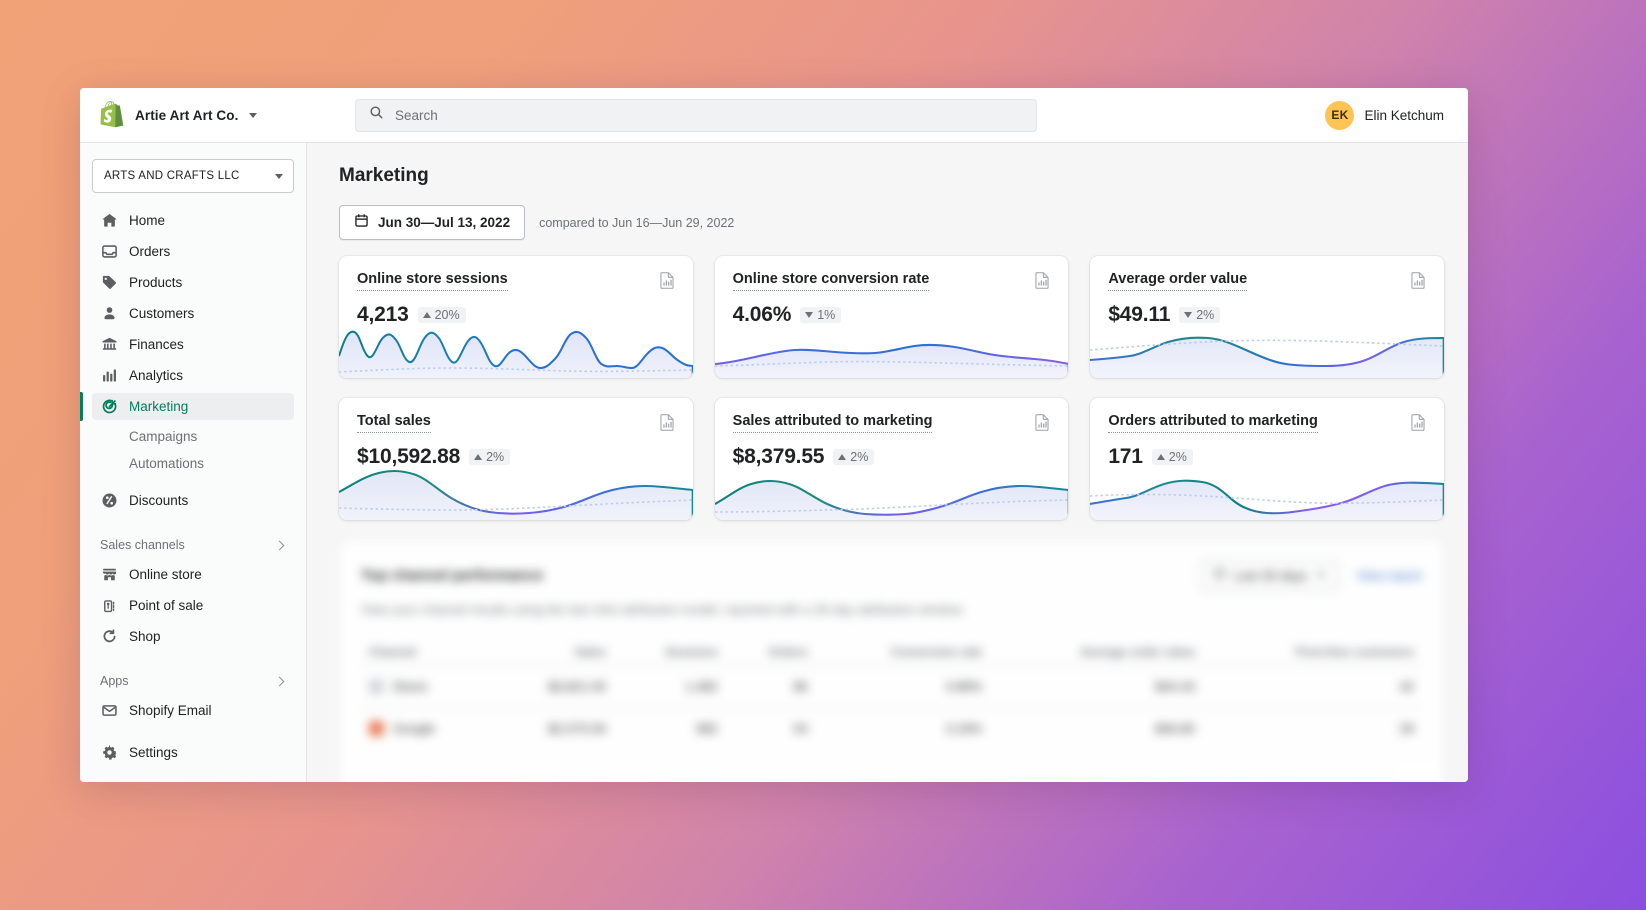  I want to click on table-row: Google $2,570.00 982 54 3.19% $46.80 29, so click(891, 728).